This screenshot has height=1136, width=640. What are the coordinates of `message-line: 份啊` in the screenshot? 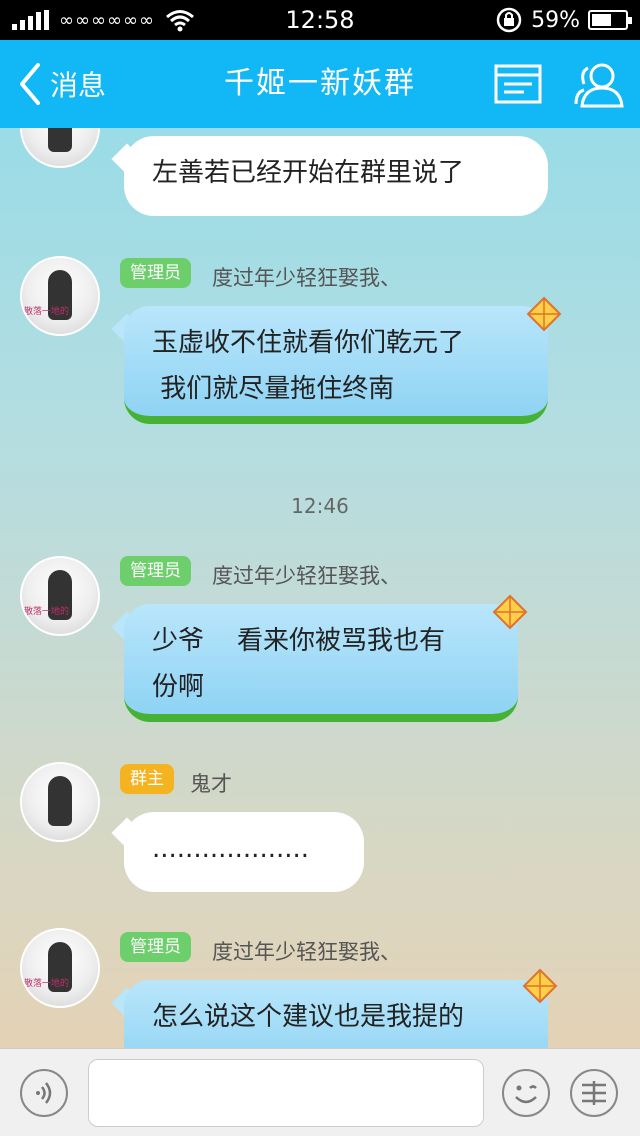 It's located at (178, 687).